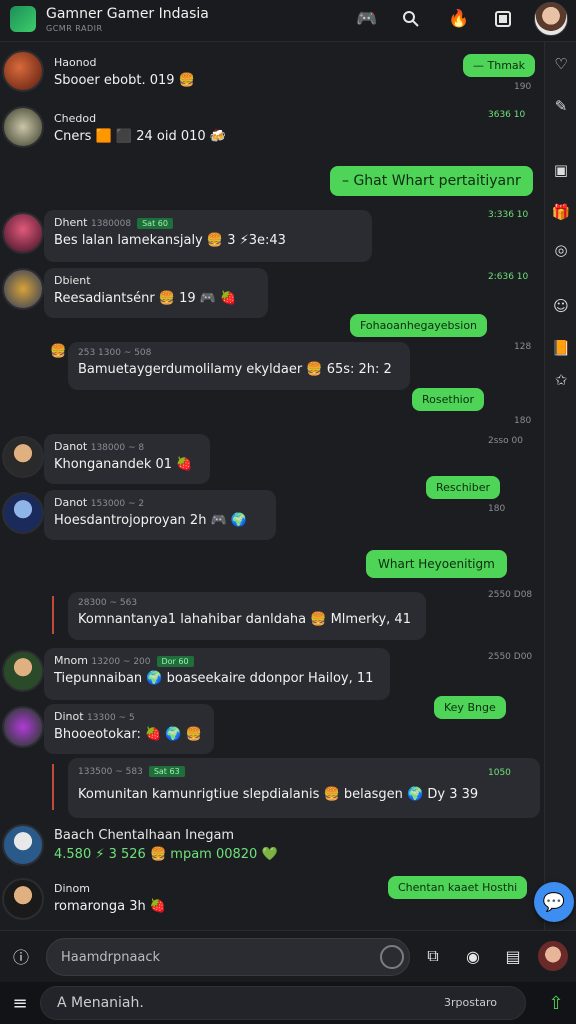 The height and width of the screenshot is (1024, 576). Describe the element at coordinates (553, 956) in the screenshot. I see `composer-avatar` at that location.